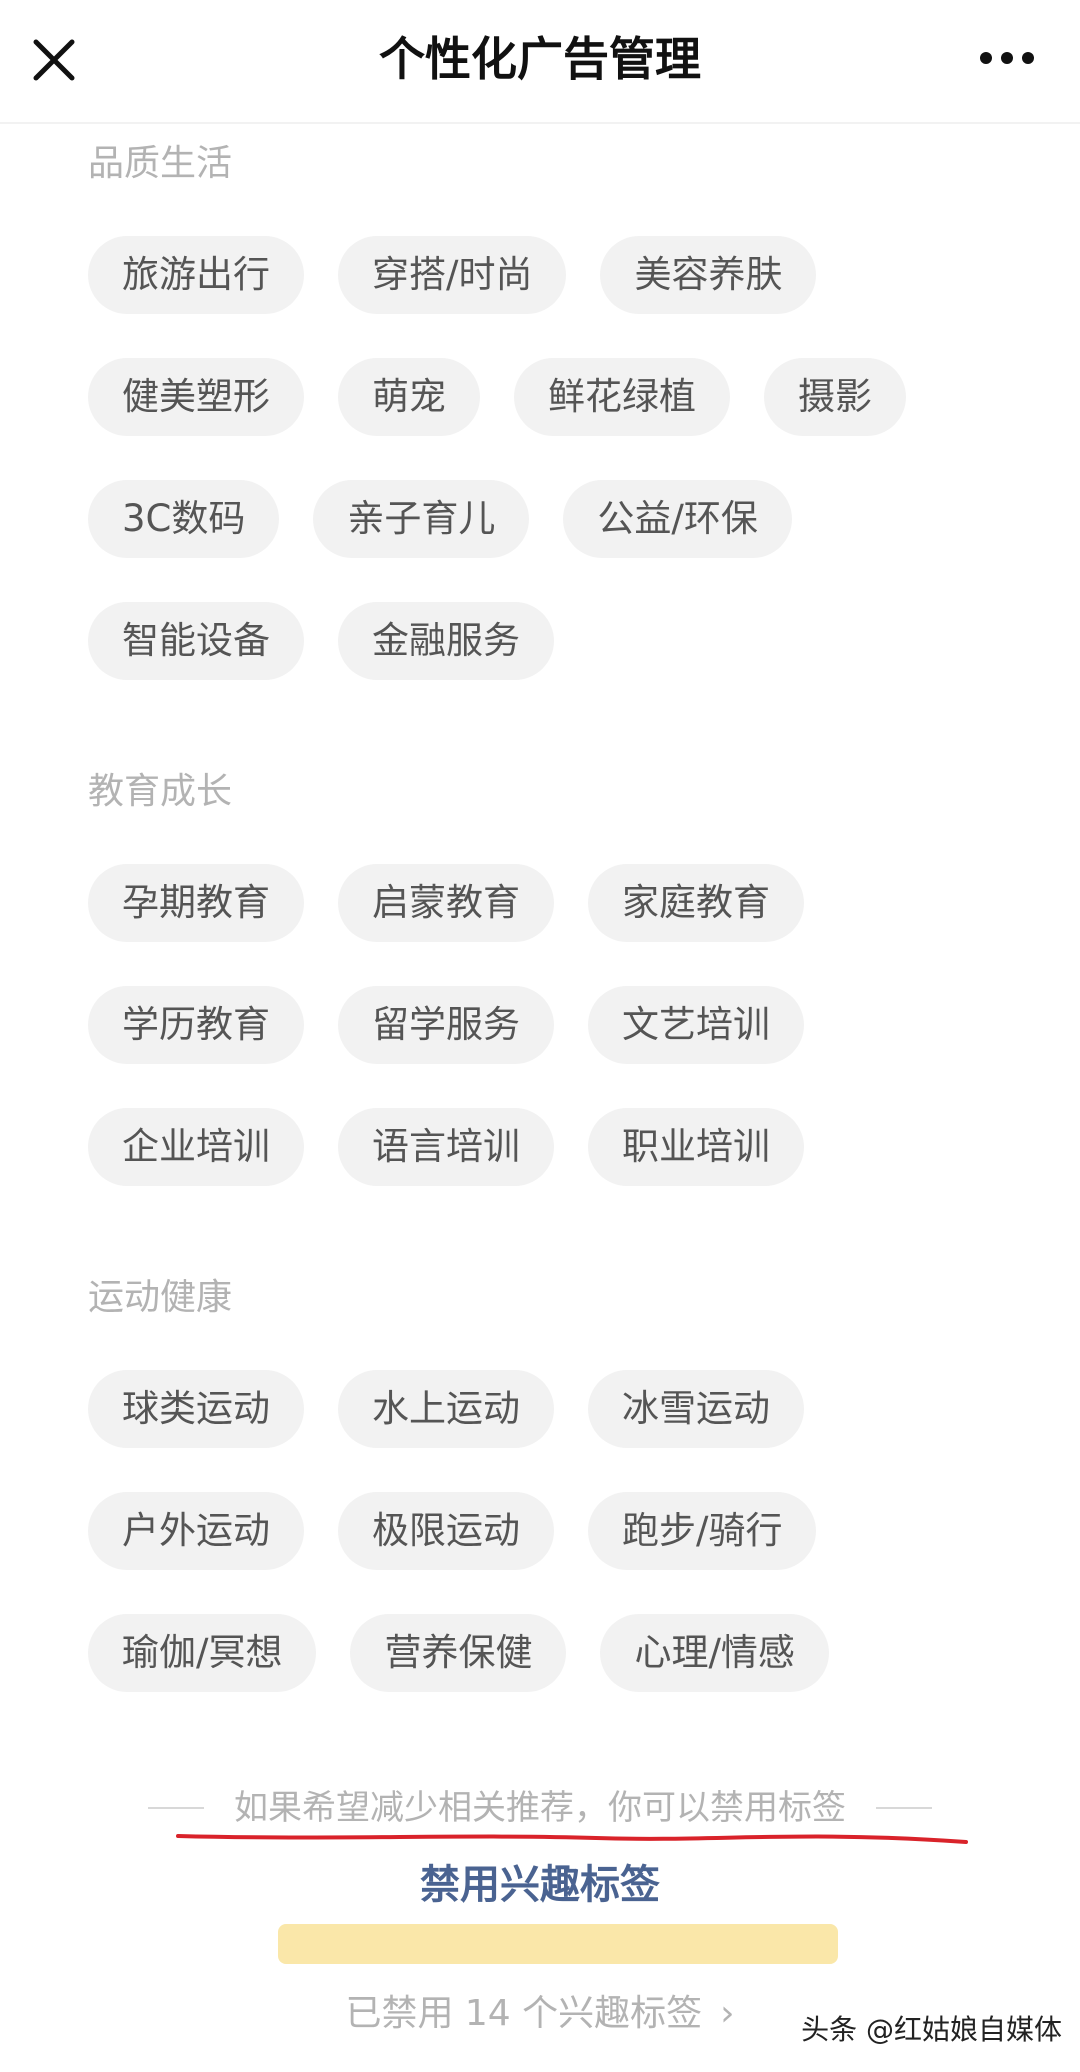 Image resolution: width=1080 pixels, height=2072 pixels. What do you see at coordinates (160, 791) in the screenshot?
I see `section-title-education: 教育成长` at bounding box center [160, 791].